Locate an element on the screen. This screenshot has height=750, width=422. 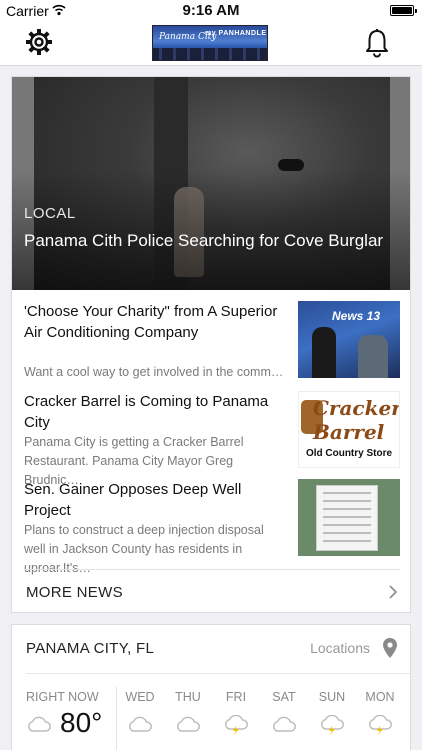
forecast-day-label: SAT is located at coordinates (284, 697).